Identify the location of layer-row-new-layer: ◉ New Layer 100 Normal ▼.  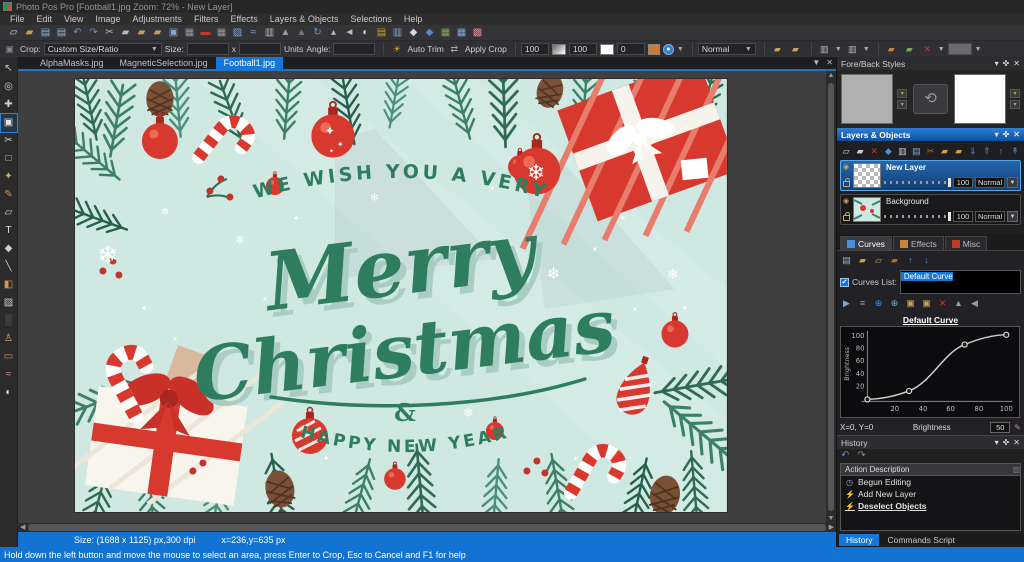
(930, 175).